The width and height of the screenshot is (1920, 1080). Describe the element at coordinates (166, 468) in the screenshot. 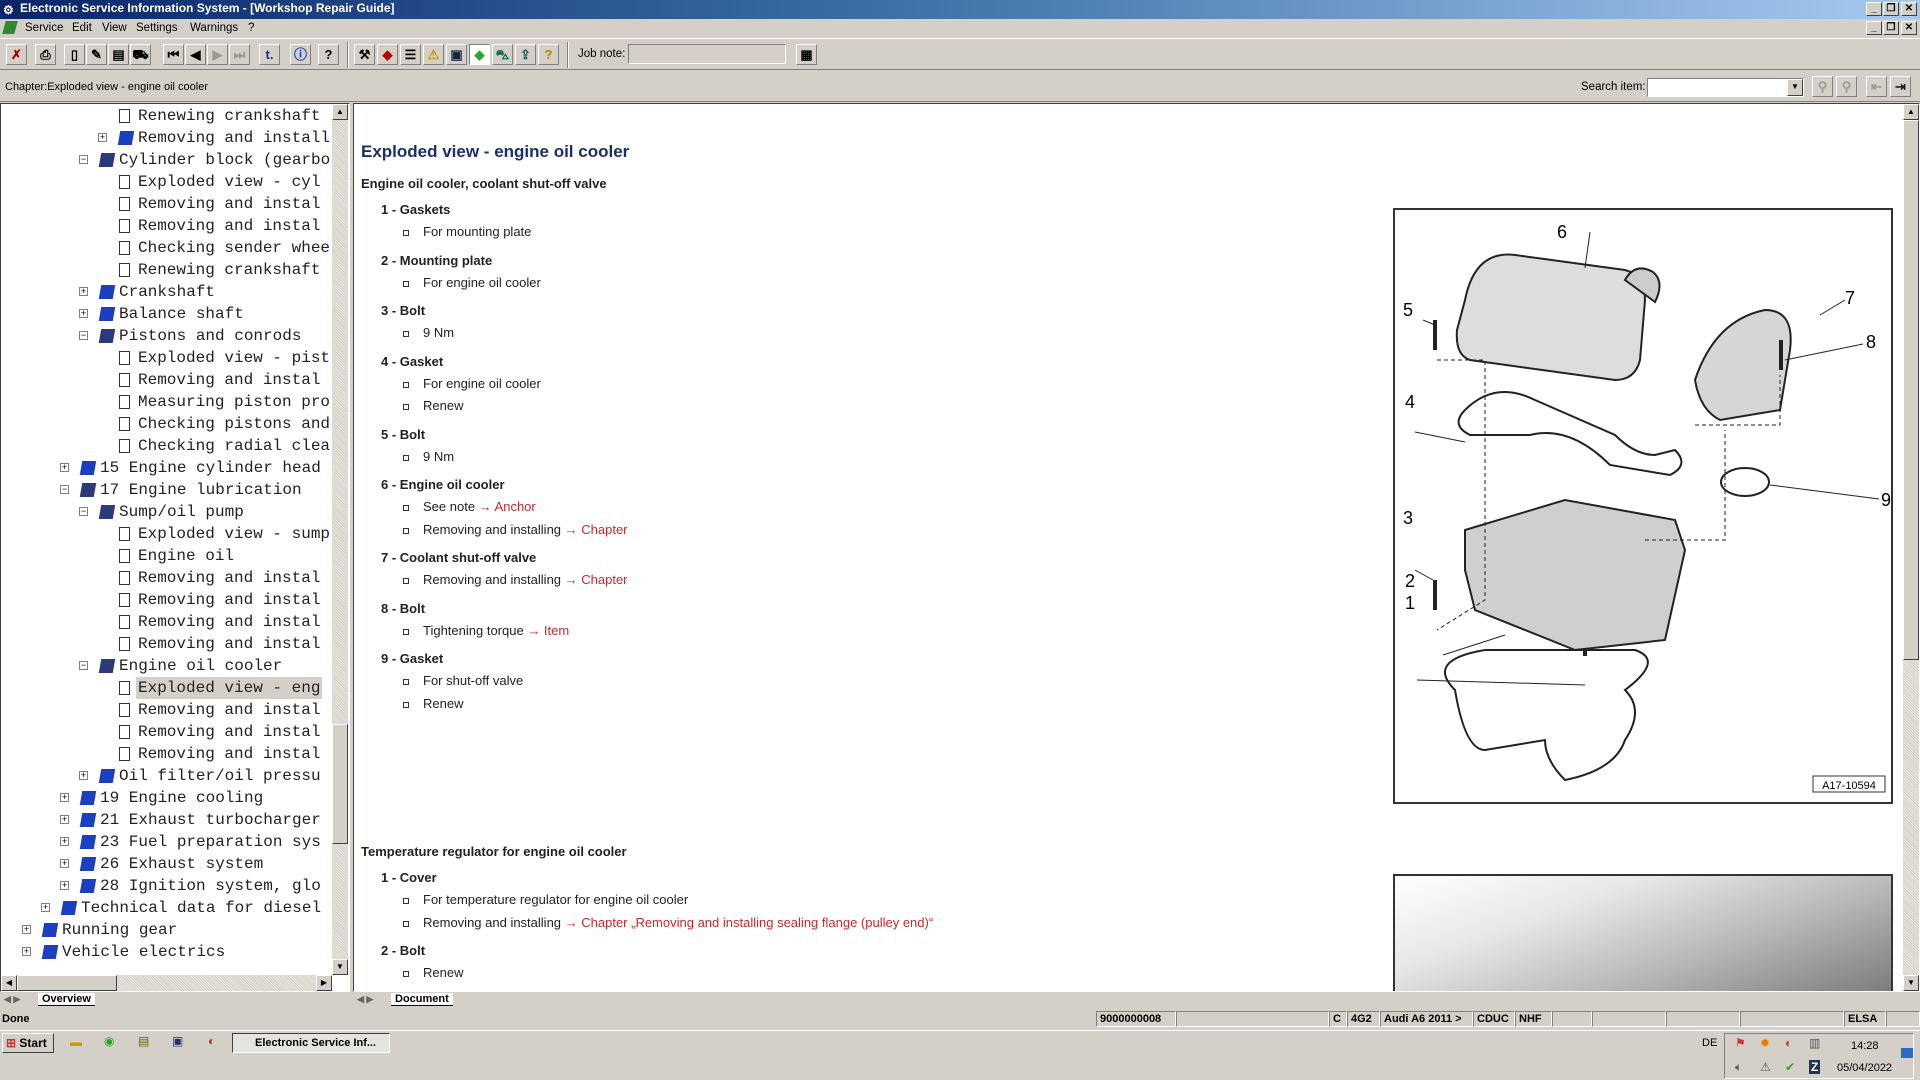

I see `tree-item: +15 Engine cylinder head` at that location.